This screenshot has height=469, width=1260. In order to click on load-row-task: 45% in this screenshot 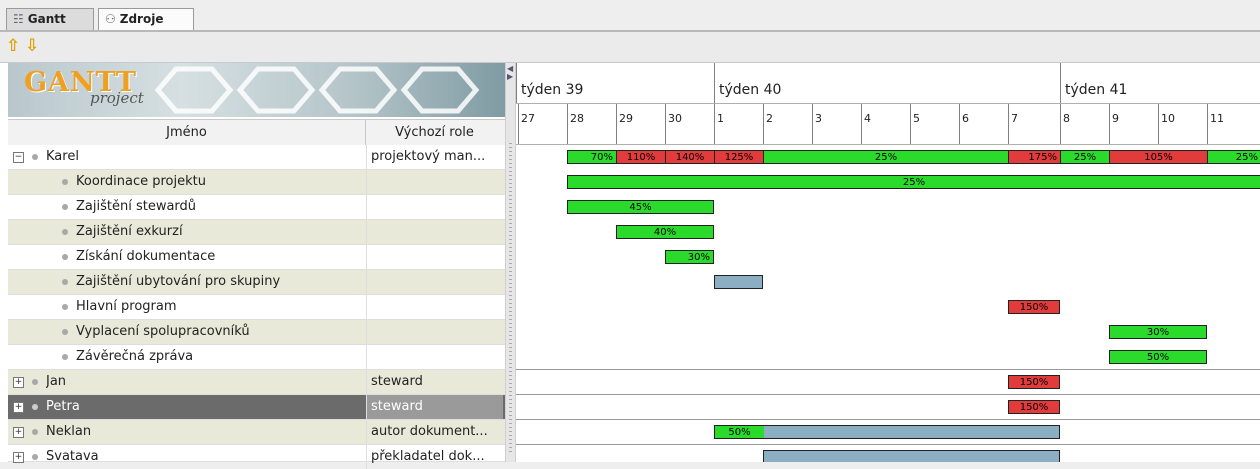, I will do `click(888, 207)`.